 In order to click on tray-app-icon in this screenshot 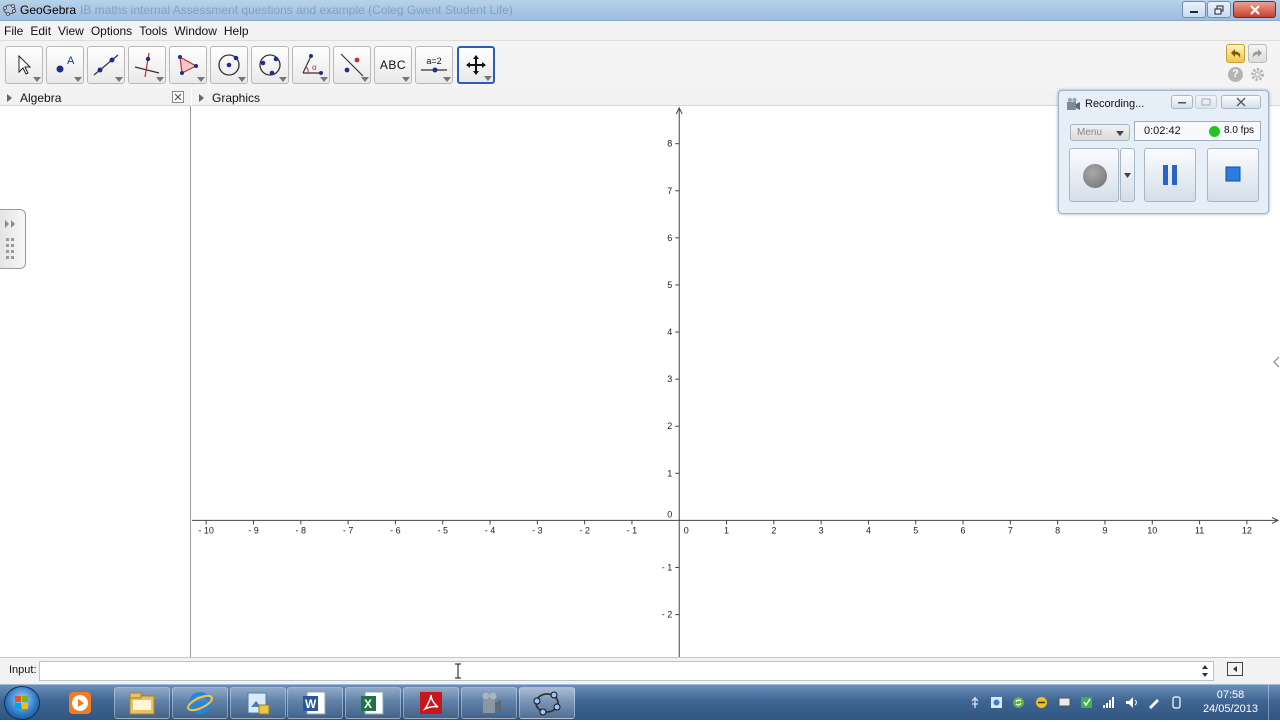, I will do `click(996, 702)`.